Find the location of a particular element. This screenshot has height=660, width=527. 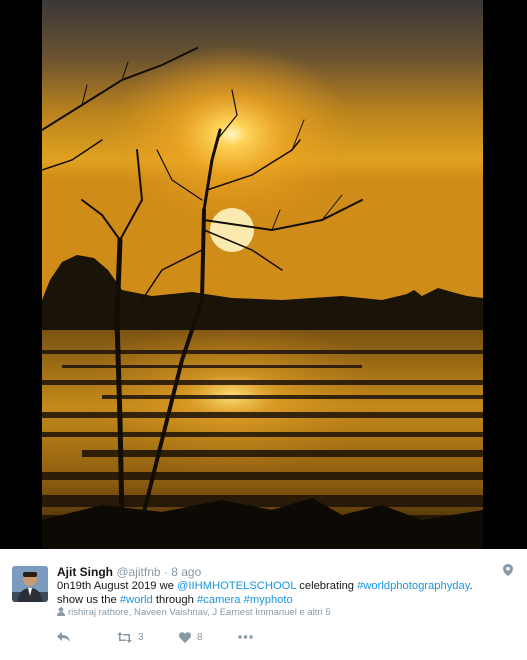

reply-icon is located at coordinates (63, 636).